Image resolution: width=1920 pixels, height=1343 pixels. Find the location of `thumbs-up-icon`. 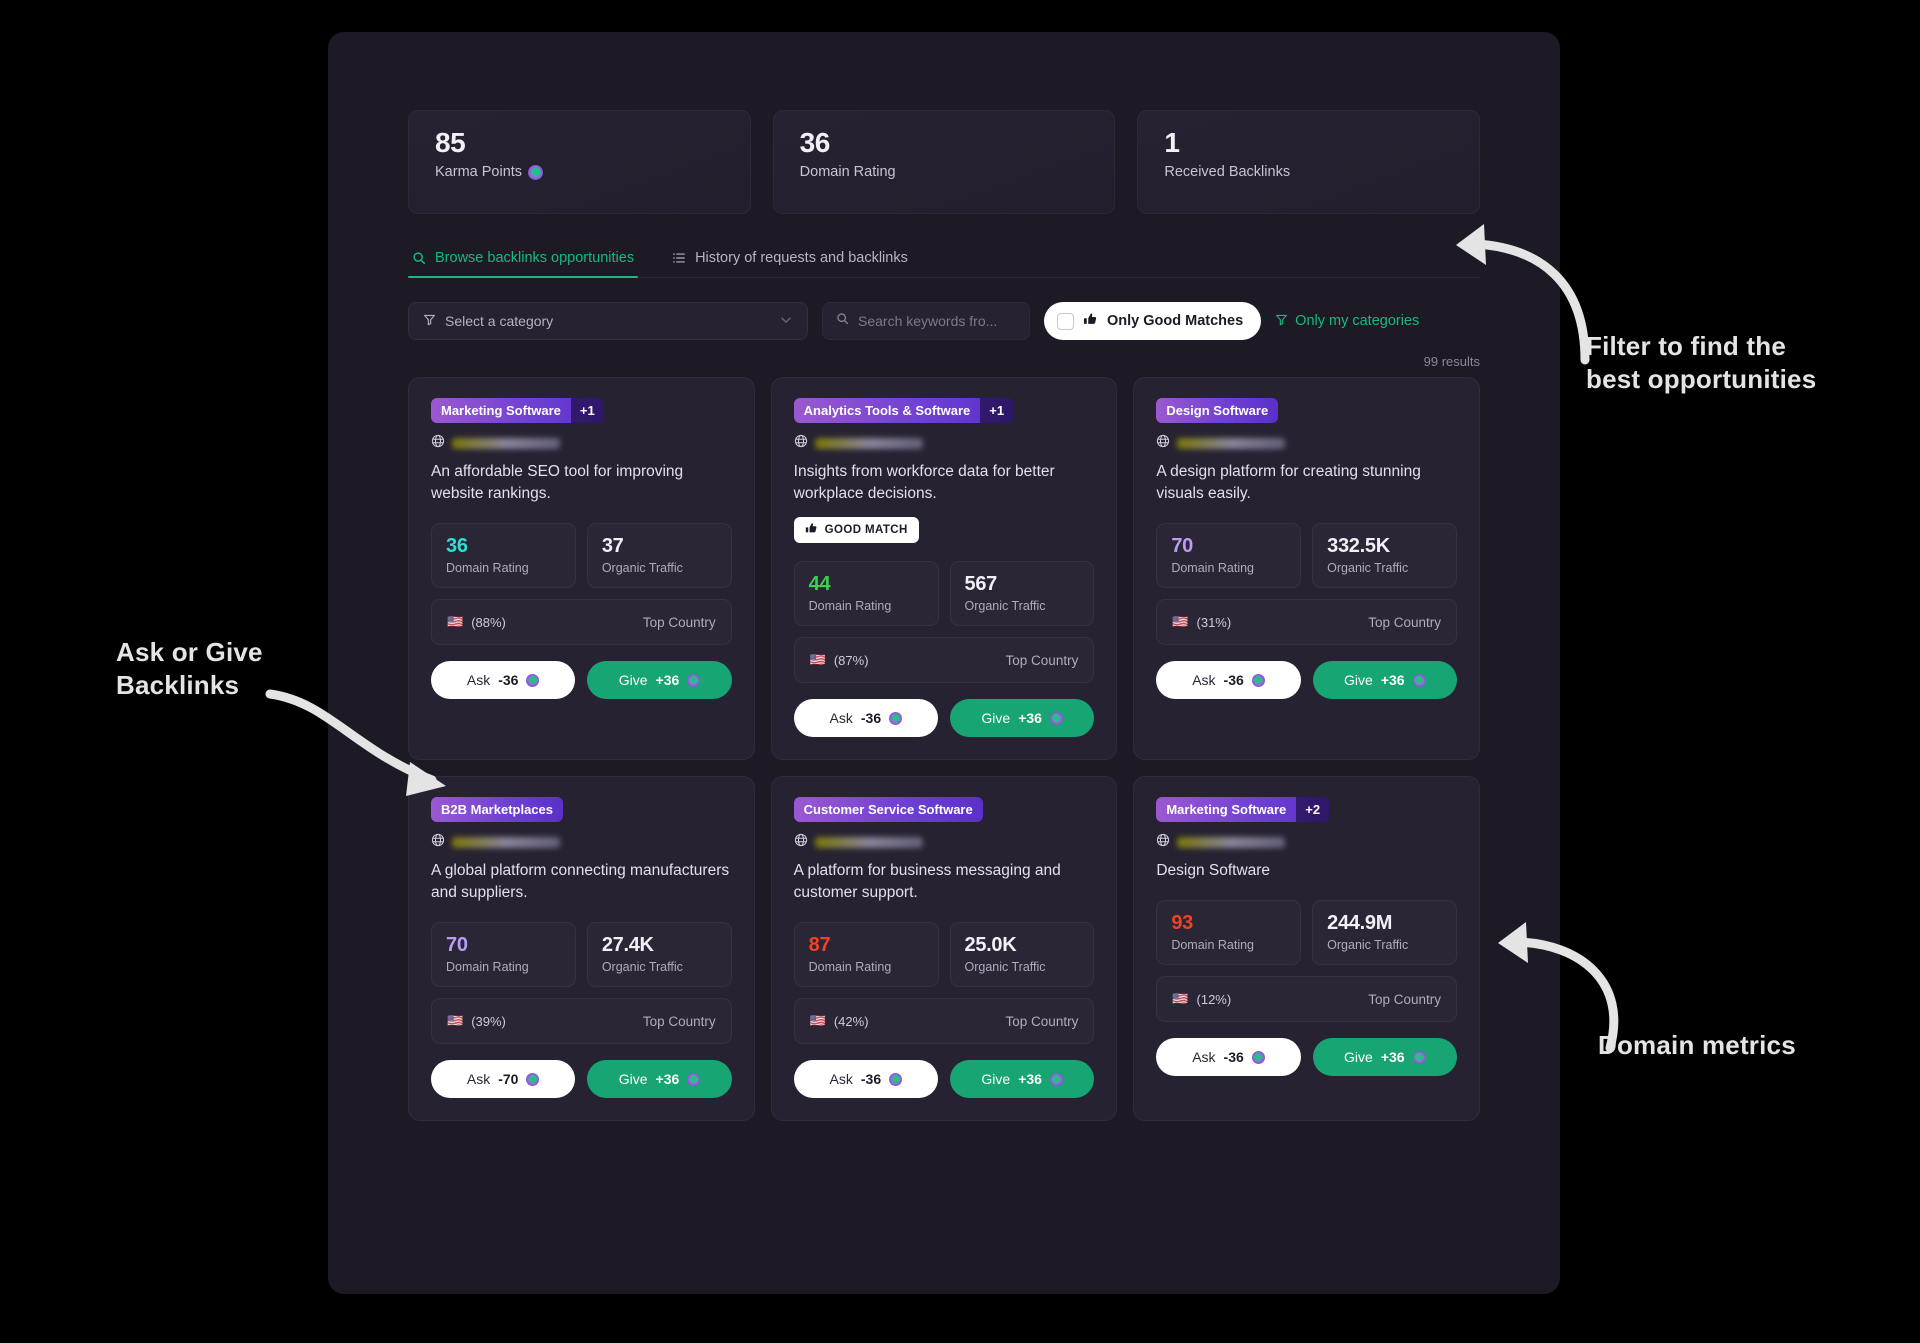

thumbs-up-icon is located at coordinates (1090, 321).